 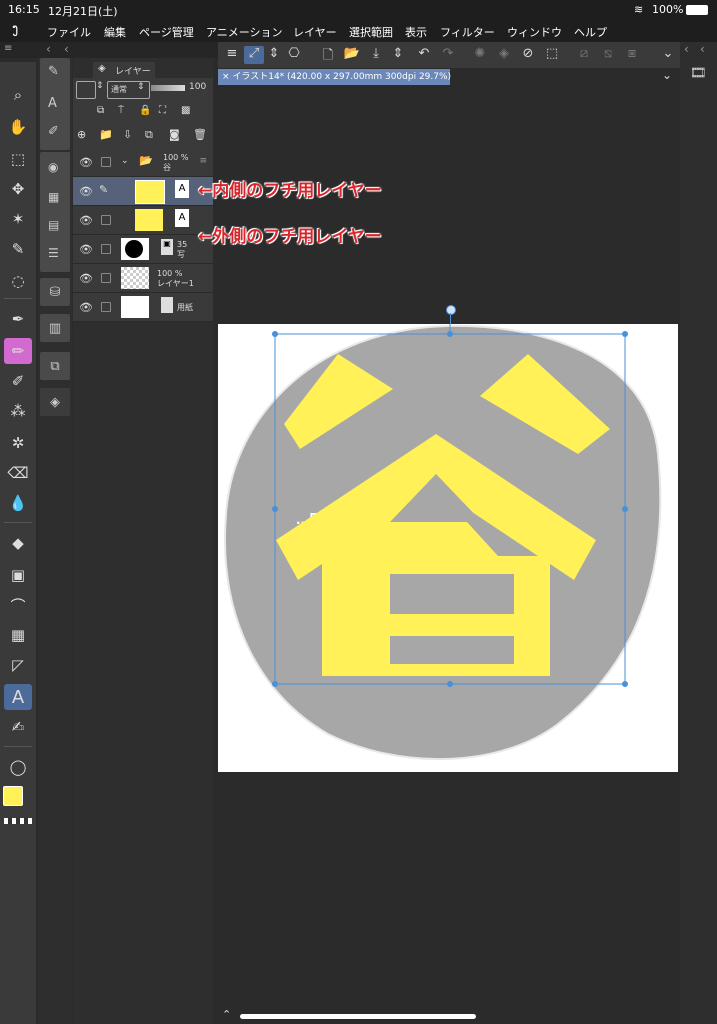 I want to click on material-icon: ⛁, so click(x=55, y=292).